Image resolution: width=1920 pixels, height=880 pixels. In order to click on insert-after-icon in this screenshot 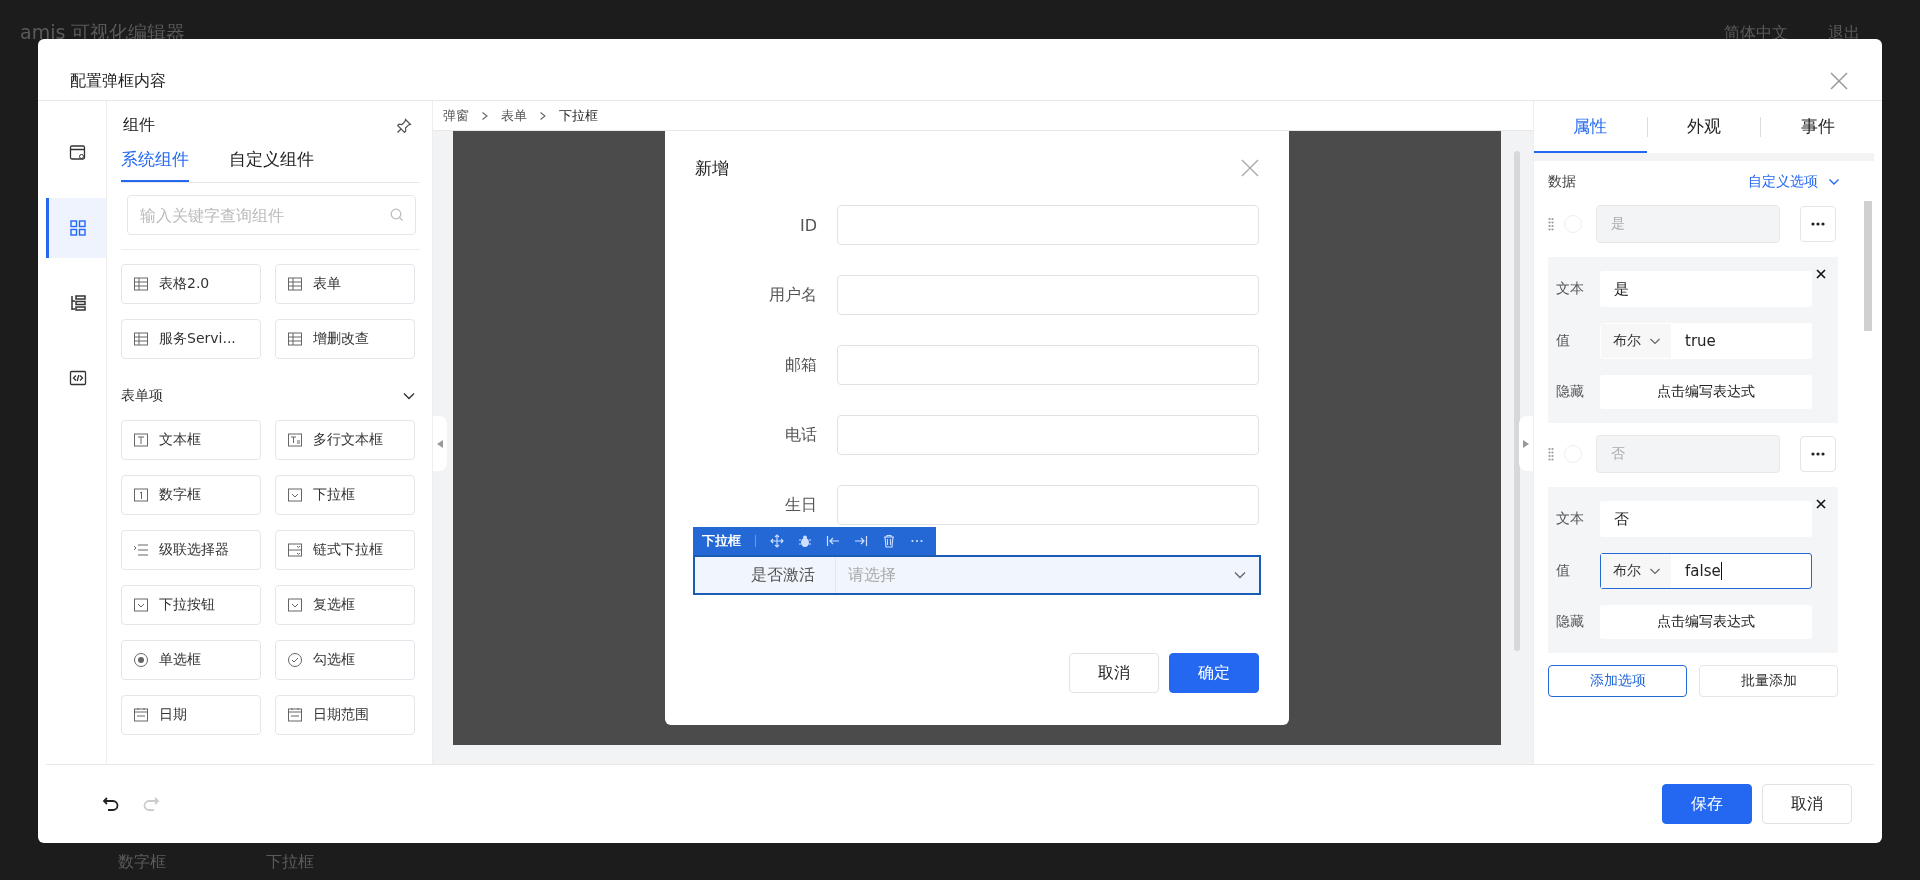, I will do `click(861, 541)`.